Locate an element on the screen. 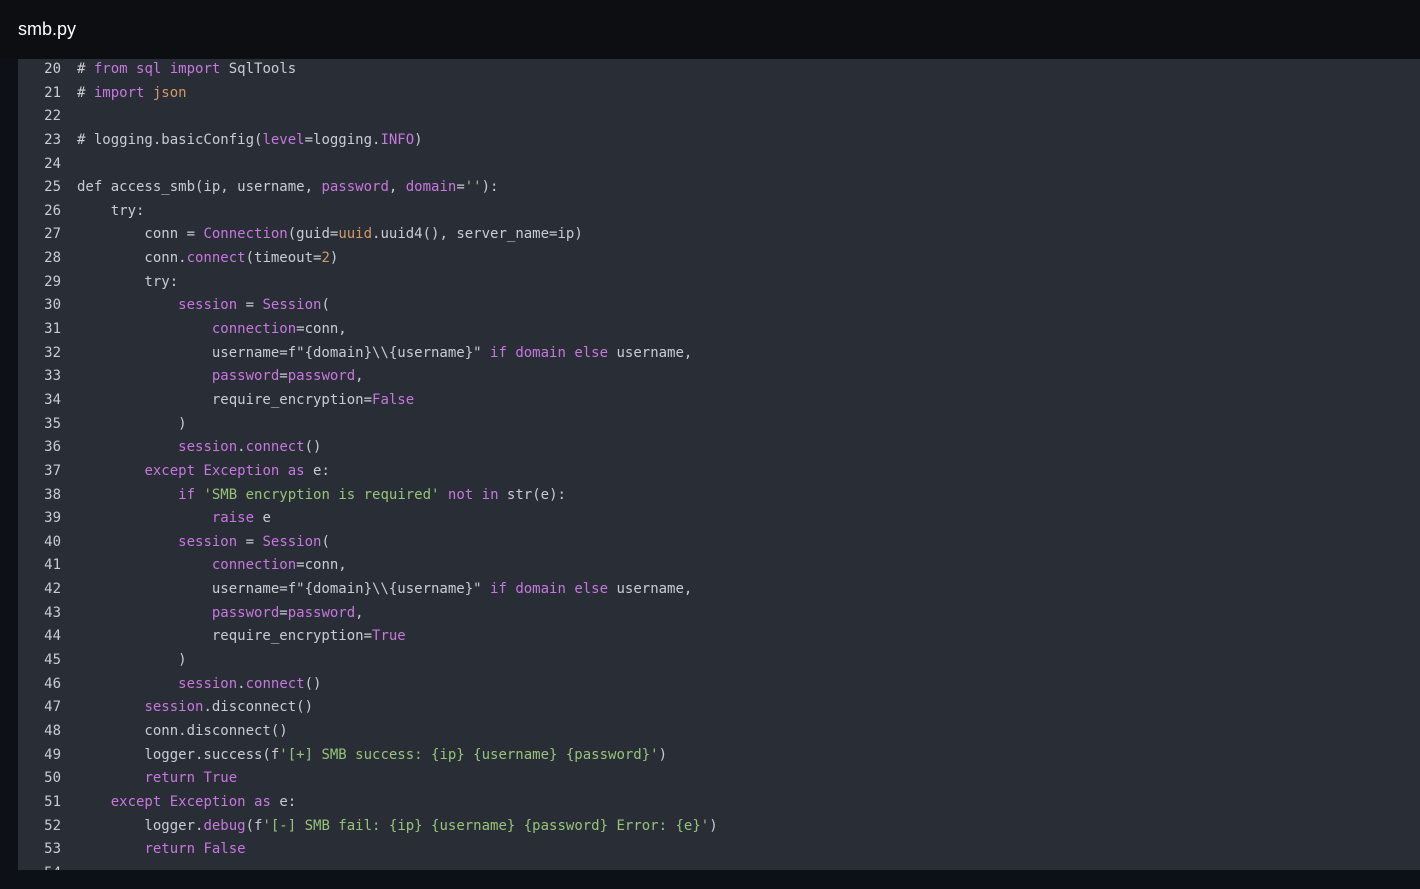 Image resolution: width=1420 pixels, height=889 pixels. code-token: = is located at coordinates (250, 541).